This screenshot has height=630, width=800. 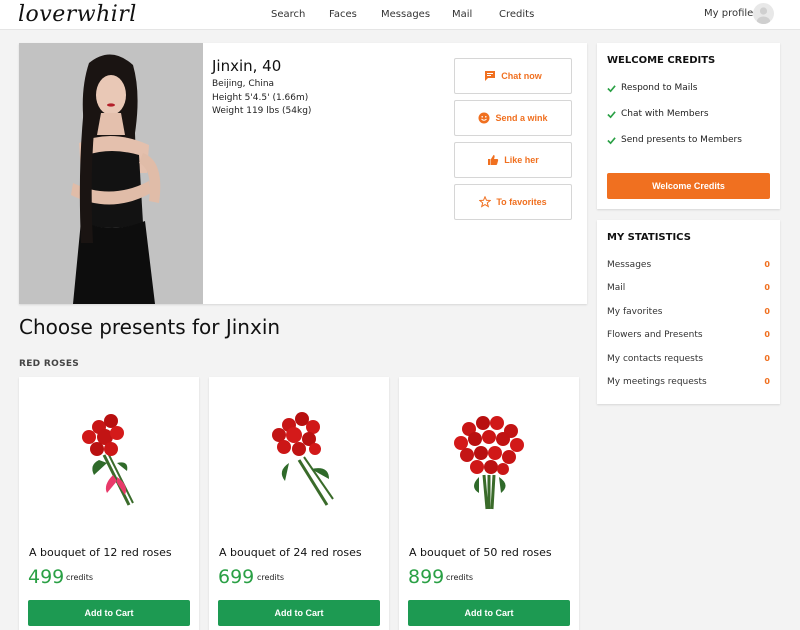 What do you see at coordinates (688, 265) in the screenshot?
I see `stat-row-messages: Messages 0` at bounding box center [688, 265].